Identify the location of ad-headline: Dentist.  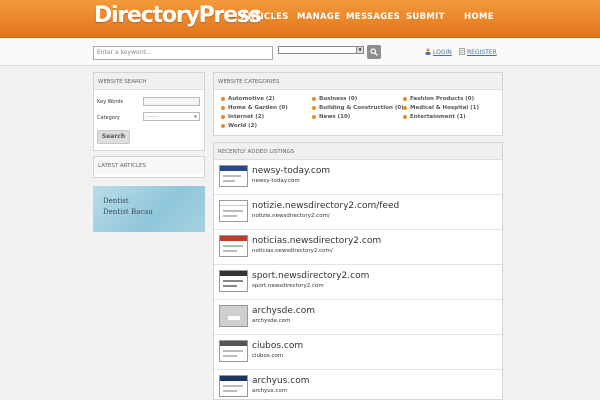
(116, 201).